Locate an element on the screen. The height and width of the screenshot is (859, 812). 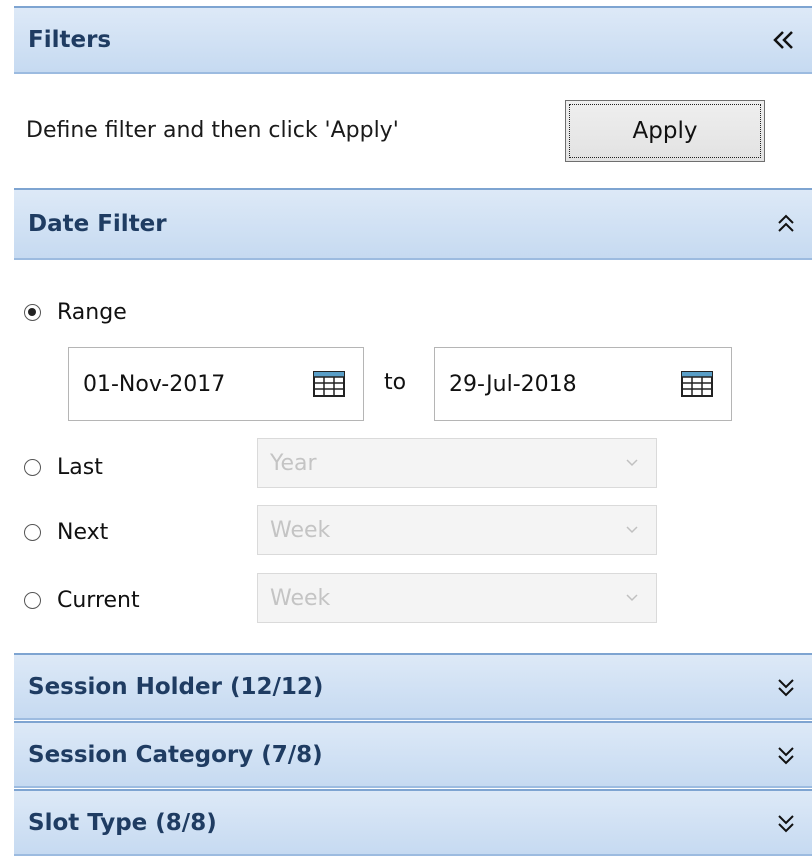
range-label: Range is located at coordinates (92, 312).